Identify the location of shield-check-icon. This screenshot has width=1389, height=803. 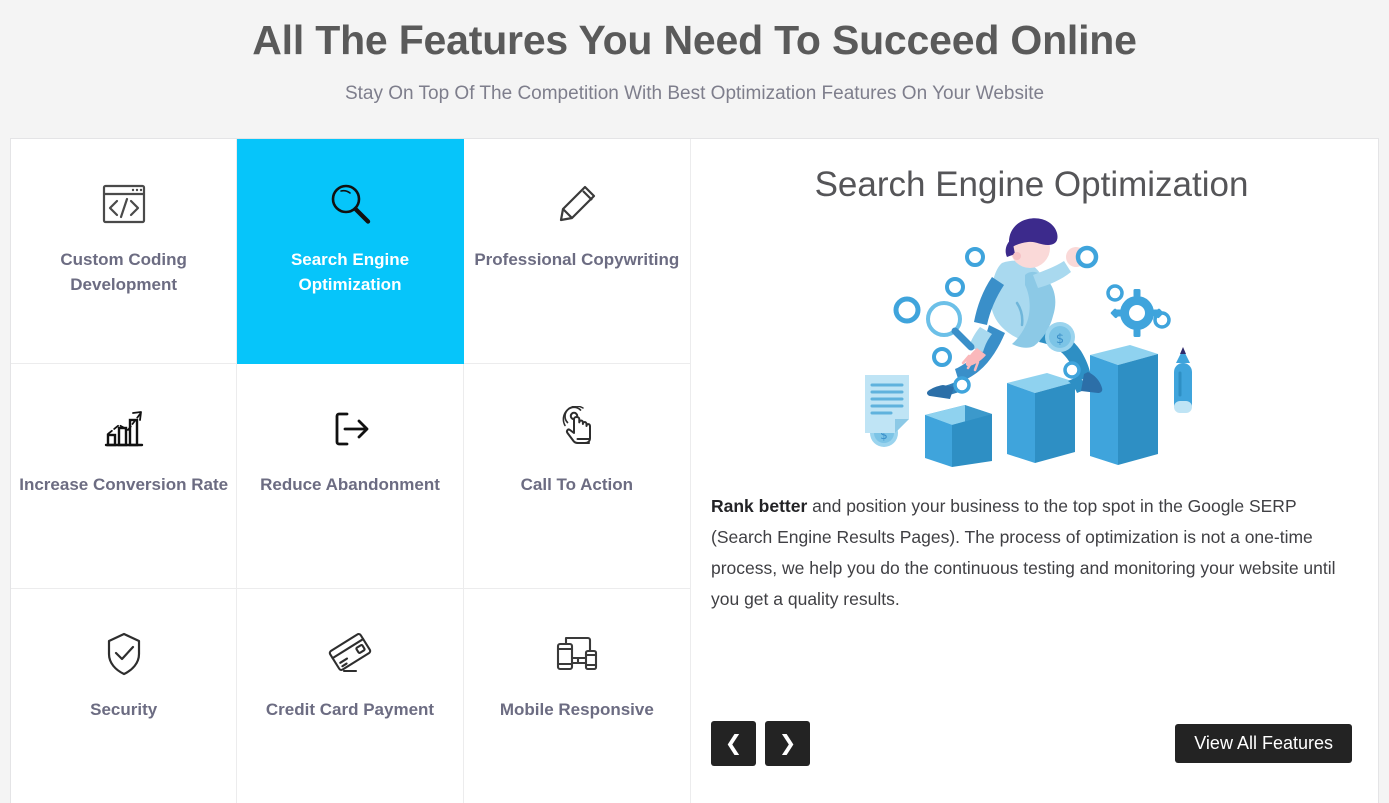
(124, 654).